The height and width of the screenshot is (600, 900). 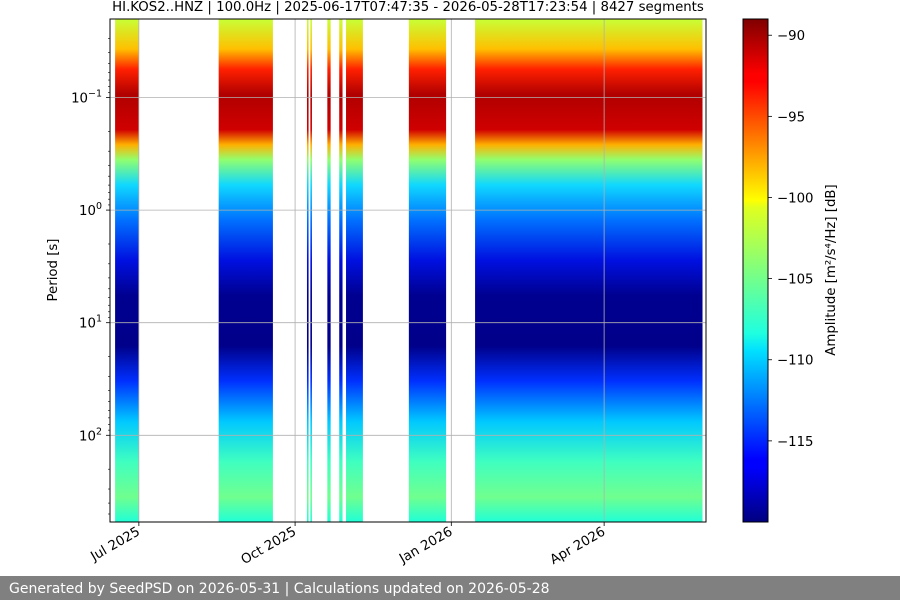 What do you see at coordinates (425, 545) in the screenshot?
I see `x-tick-label: Jan 2026` at bounding box center [425, 545].